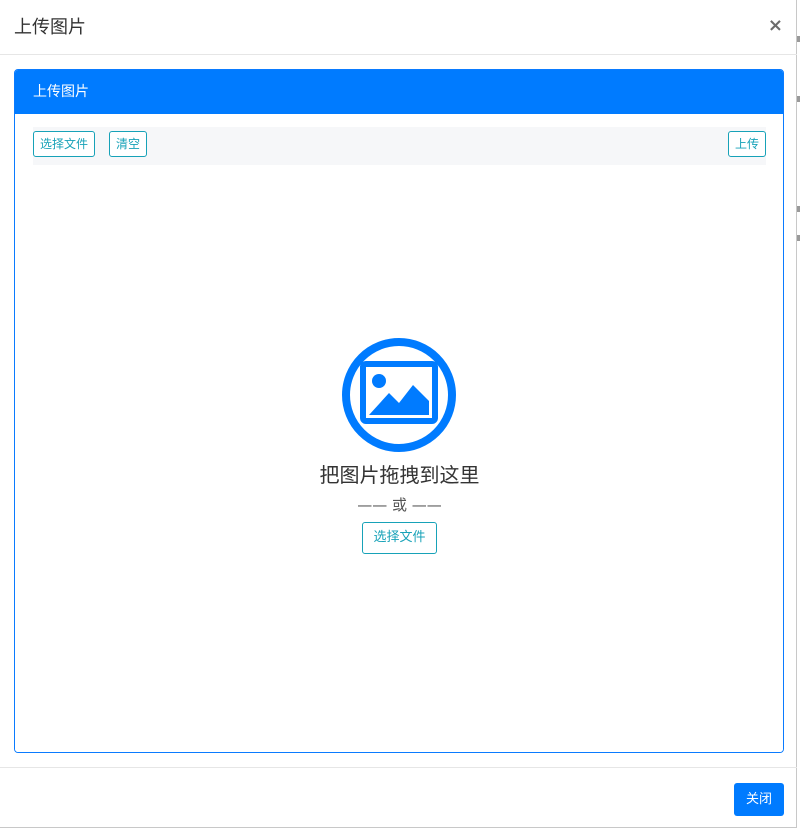  Describe the element at coordinates (399, 505) in the screenshot. I see `or-separator: —— 或 ——` at that location.